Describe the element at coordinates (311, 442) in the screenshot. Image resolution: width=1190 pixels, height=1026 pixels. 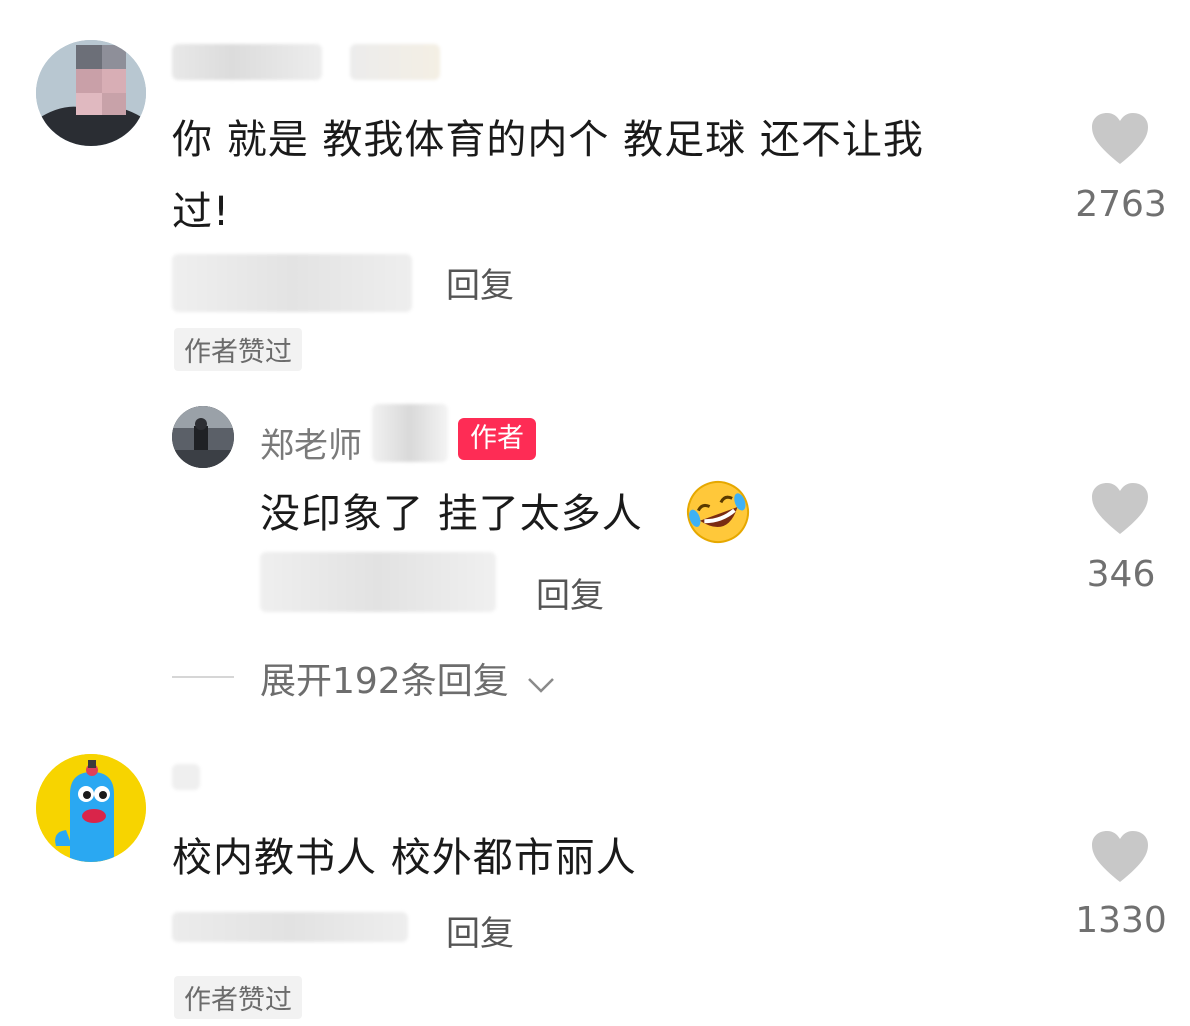
I see `author-name: 郑老师` at that location.